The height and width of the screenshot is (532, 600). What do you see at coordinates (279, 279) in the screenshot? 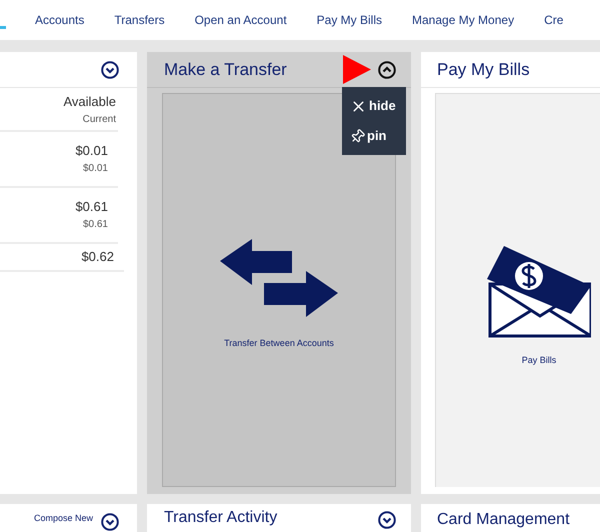
I see `transfer-arrows-icon` at bounding box center [279, 279].